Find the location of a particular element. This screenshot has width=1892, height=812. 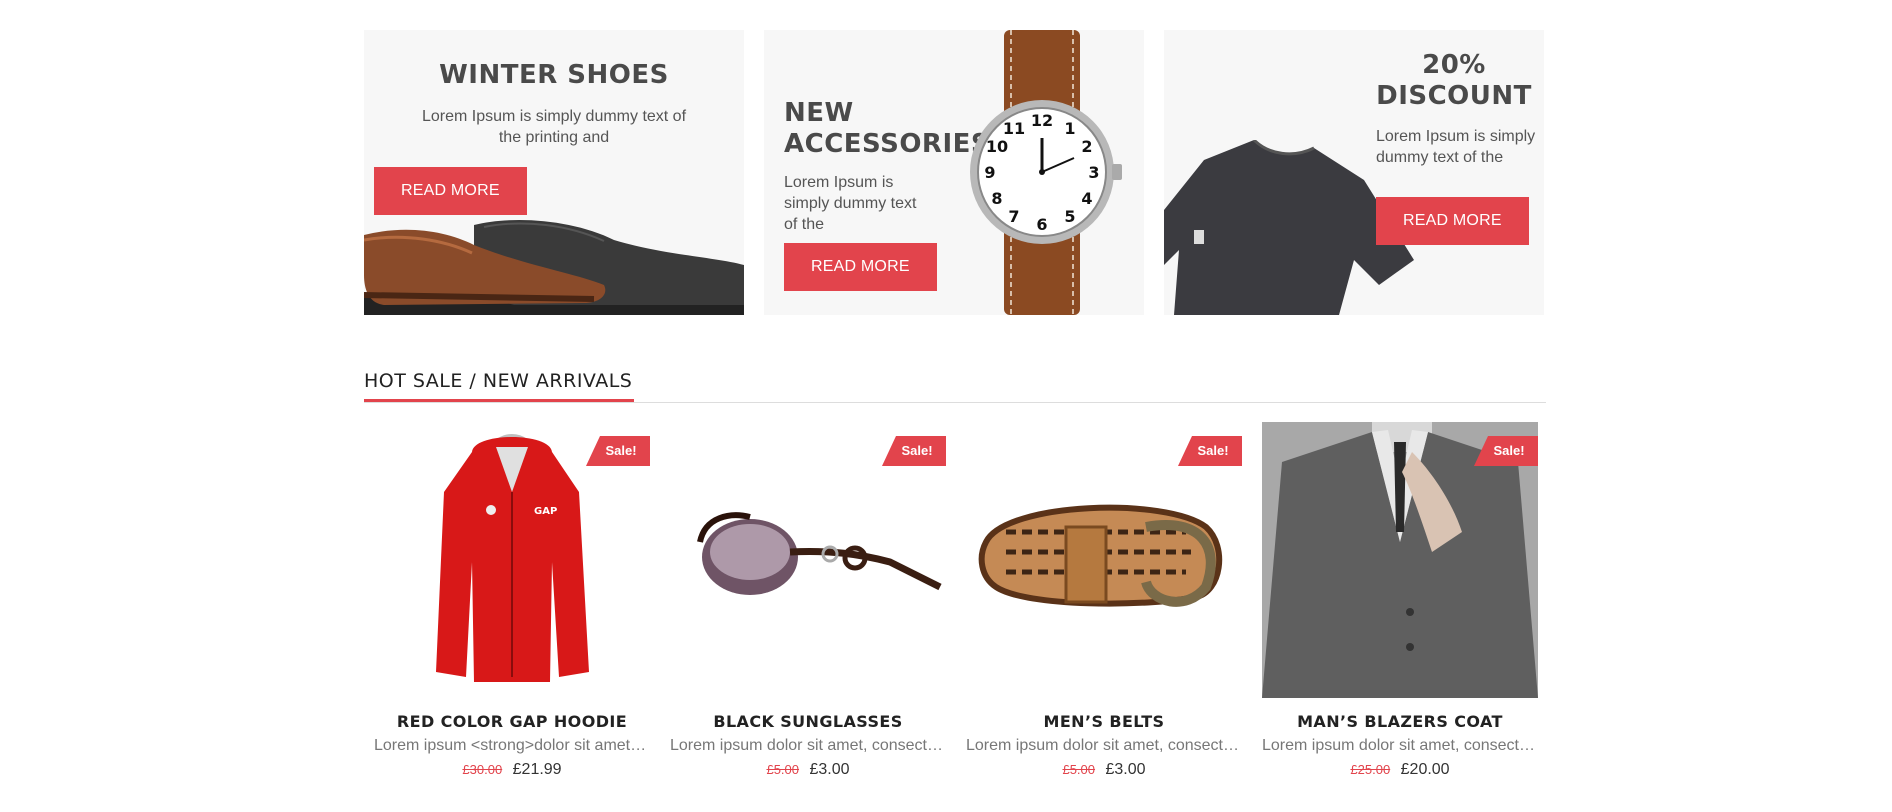

banner-title: 20% DISCOUNT is located at coordinates (1454, 81).